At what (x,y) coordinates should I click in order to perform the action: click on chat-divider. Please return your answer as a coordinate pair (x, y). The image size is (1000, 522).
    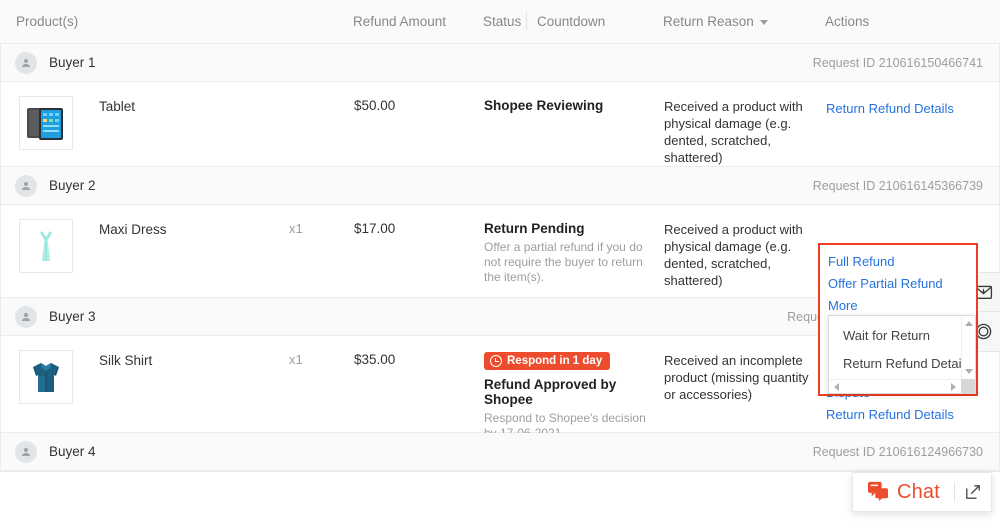
    Looking at the image, I should click on (954, 492).